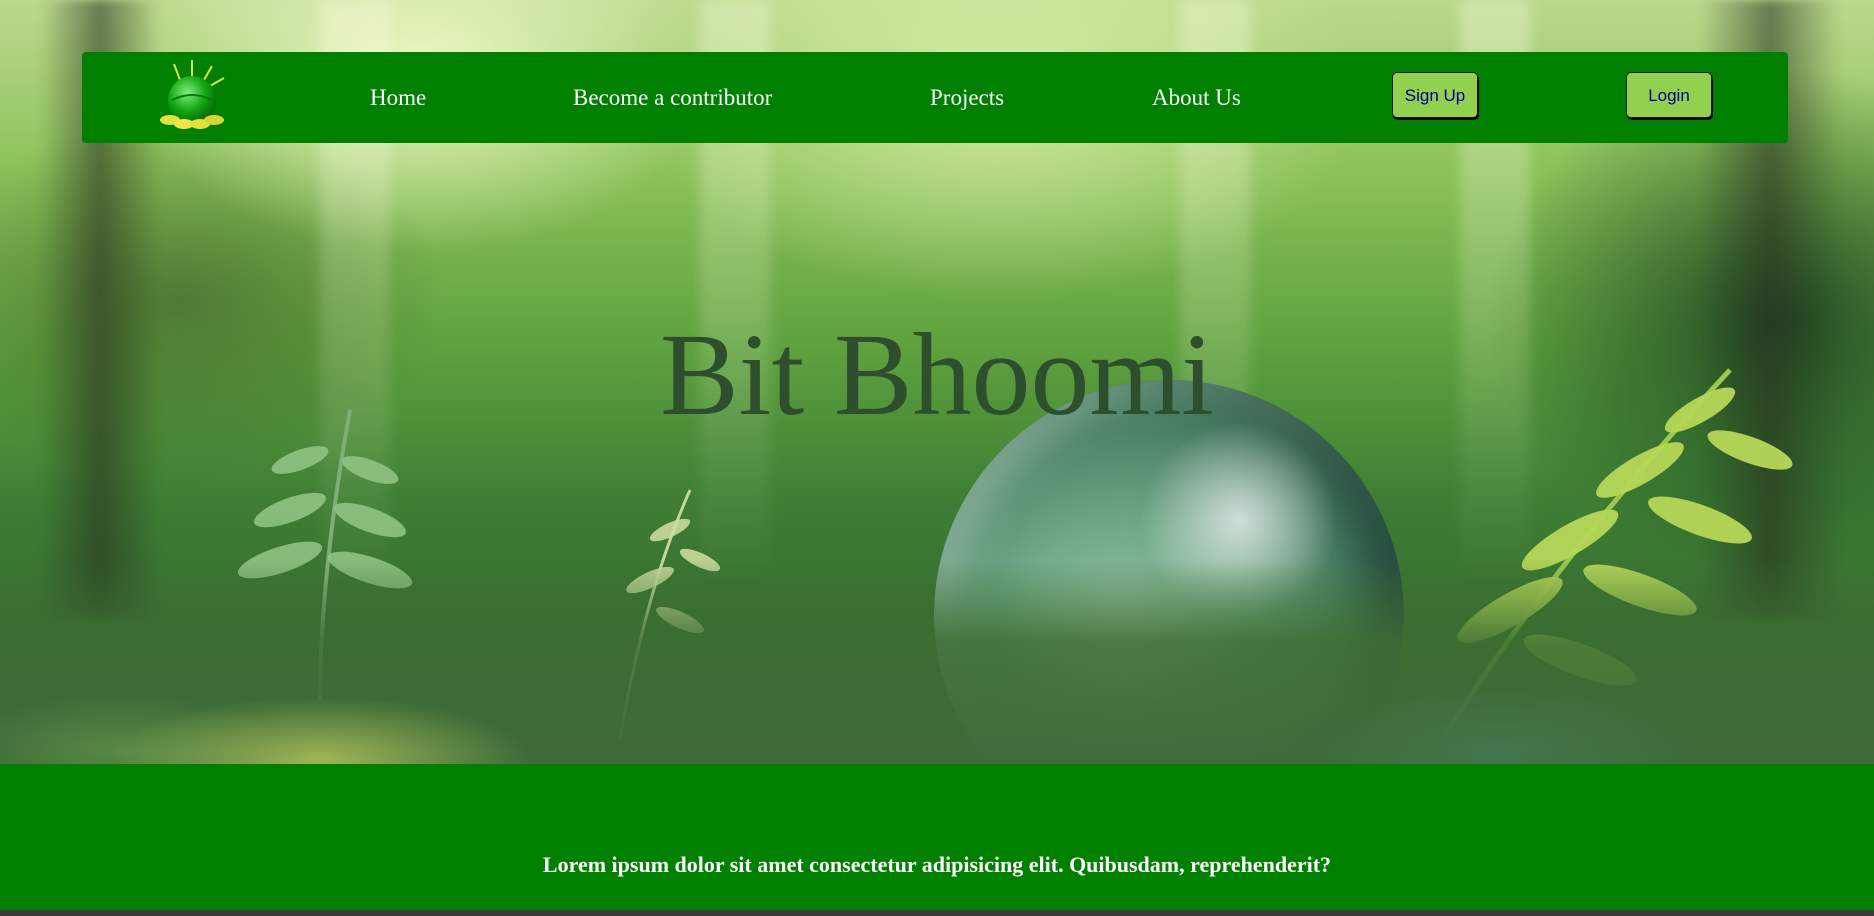 The height and width of the screenshot is (916, 1874). Describe the element at coordinates (192, 97) in the screenshot. I see `globe-logo-icon` at that location.